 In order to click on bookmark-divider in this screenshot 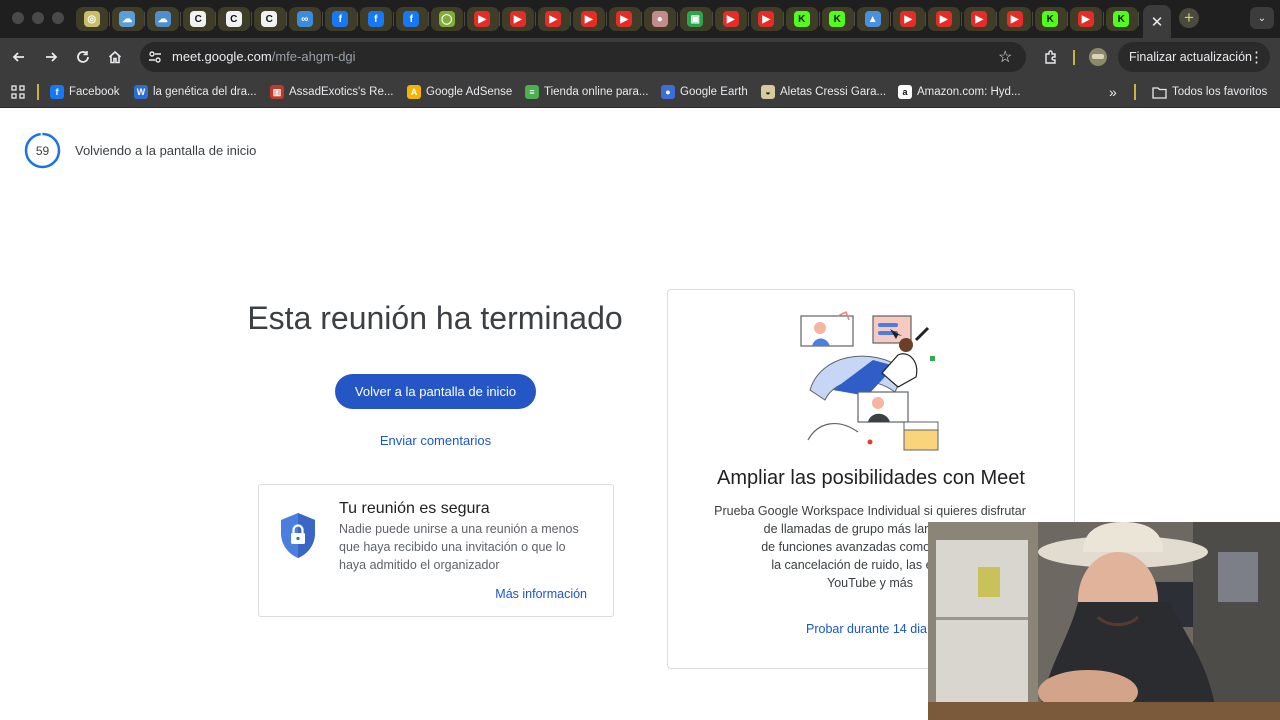, I will do `click(1135, 92)`.